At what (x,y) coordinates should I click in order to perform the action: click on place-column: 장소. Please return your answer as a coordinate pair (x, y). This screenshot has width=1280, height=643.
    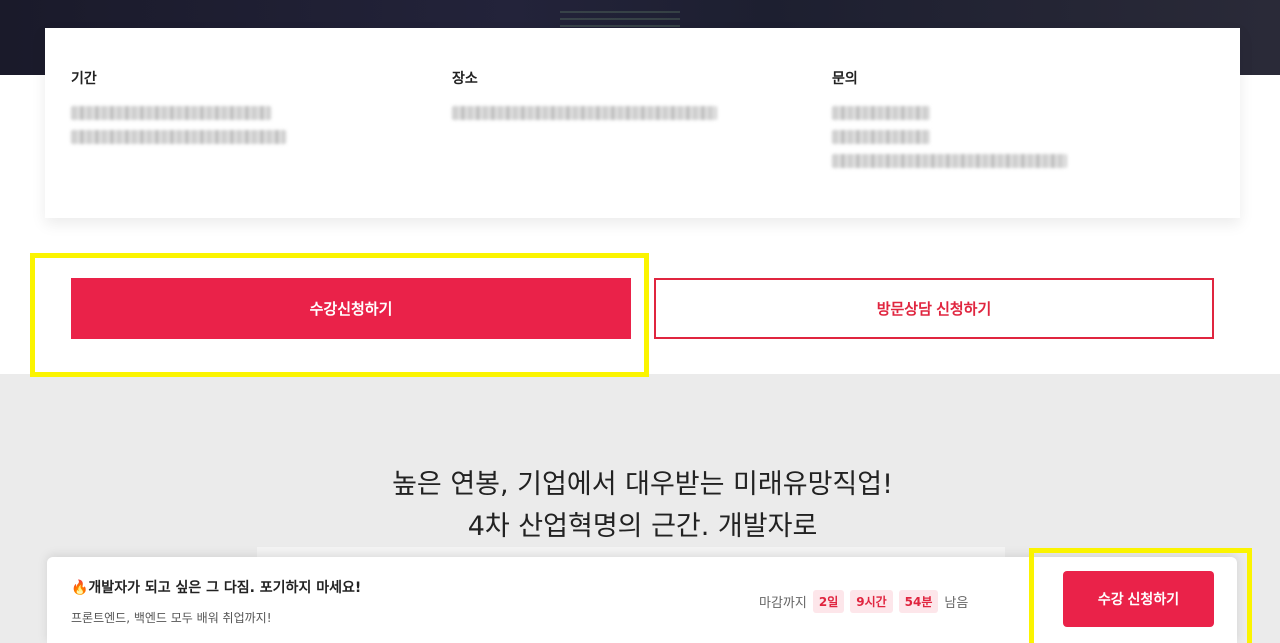
    Looking at the image, I should click on (584, 94).